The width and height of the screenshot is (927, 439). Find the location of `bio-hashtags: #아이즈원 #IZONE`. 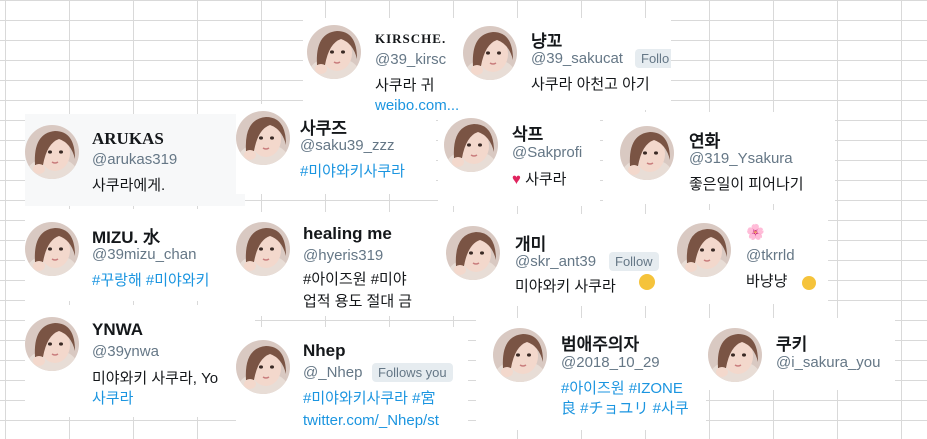

bio-hashtags: #아이즈원 #IZONE is located at coordinates (622, 389).